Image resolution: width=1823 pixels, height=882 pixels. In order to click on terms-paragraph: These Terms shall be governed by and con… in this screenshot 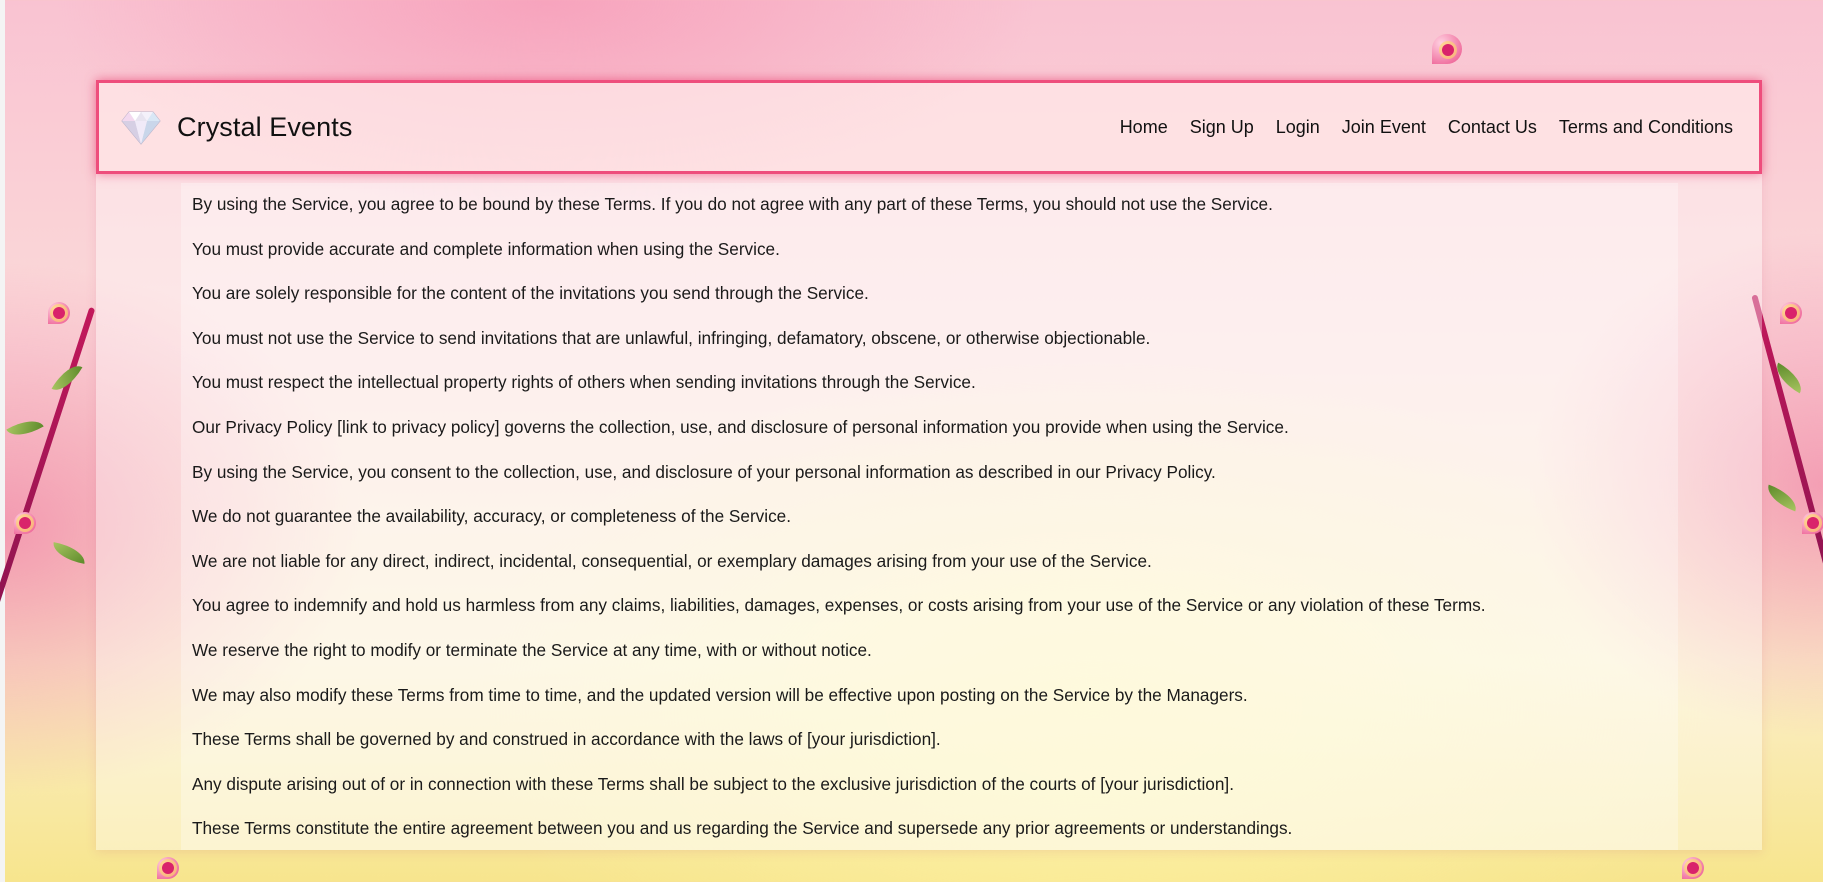, I will do `click(566, 739)`.